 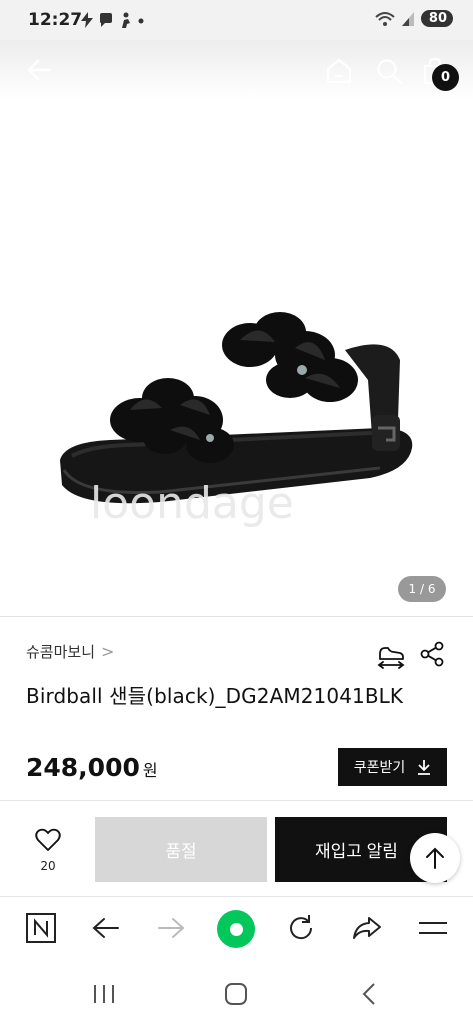 What do you see at coordinates (367, 928) in the screenshot?
I see `share-arrow-icon` at bounding box center [367, 928].